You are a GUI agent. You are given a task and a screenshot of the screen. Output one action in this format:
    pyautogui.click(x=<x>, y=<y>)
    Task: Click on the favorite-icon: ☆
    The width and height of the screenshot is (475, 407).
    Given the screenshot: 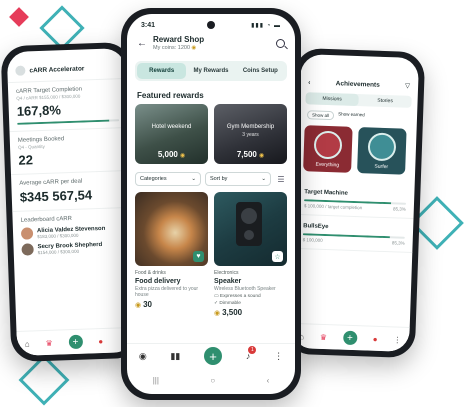 What is the action you would take?
    pyautogui.click(x=277, y=256)
    